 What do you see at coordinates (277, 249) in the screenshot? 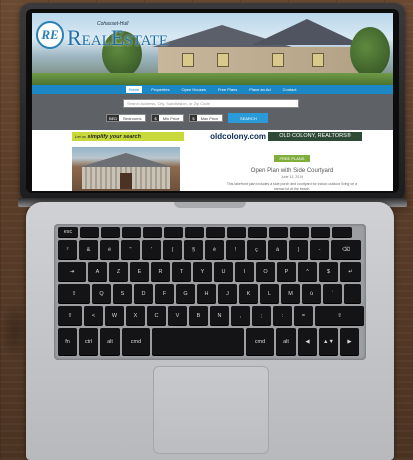
I see `key: à` at bounding box center [277, 249].